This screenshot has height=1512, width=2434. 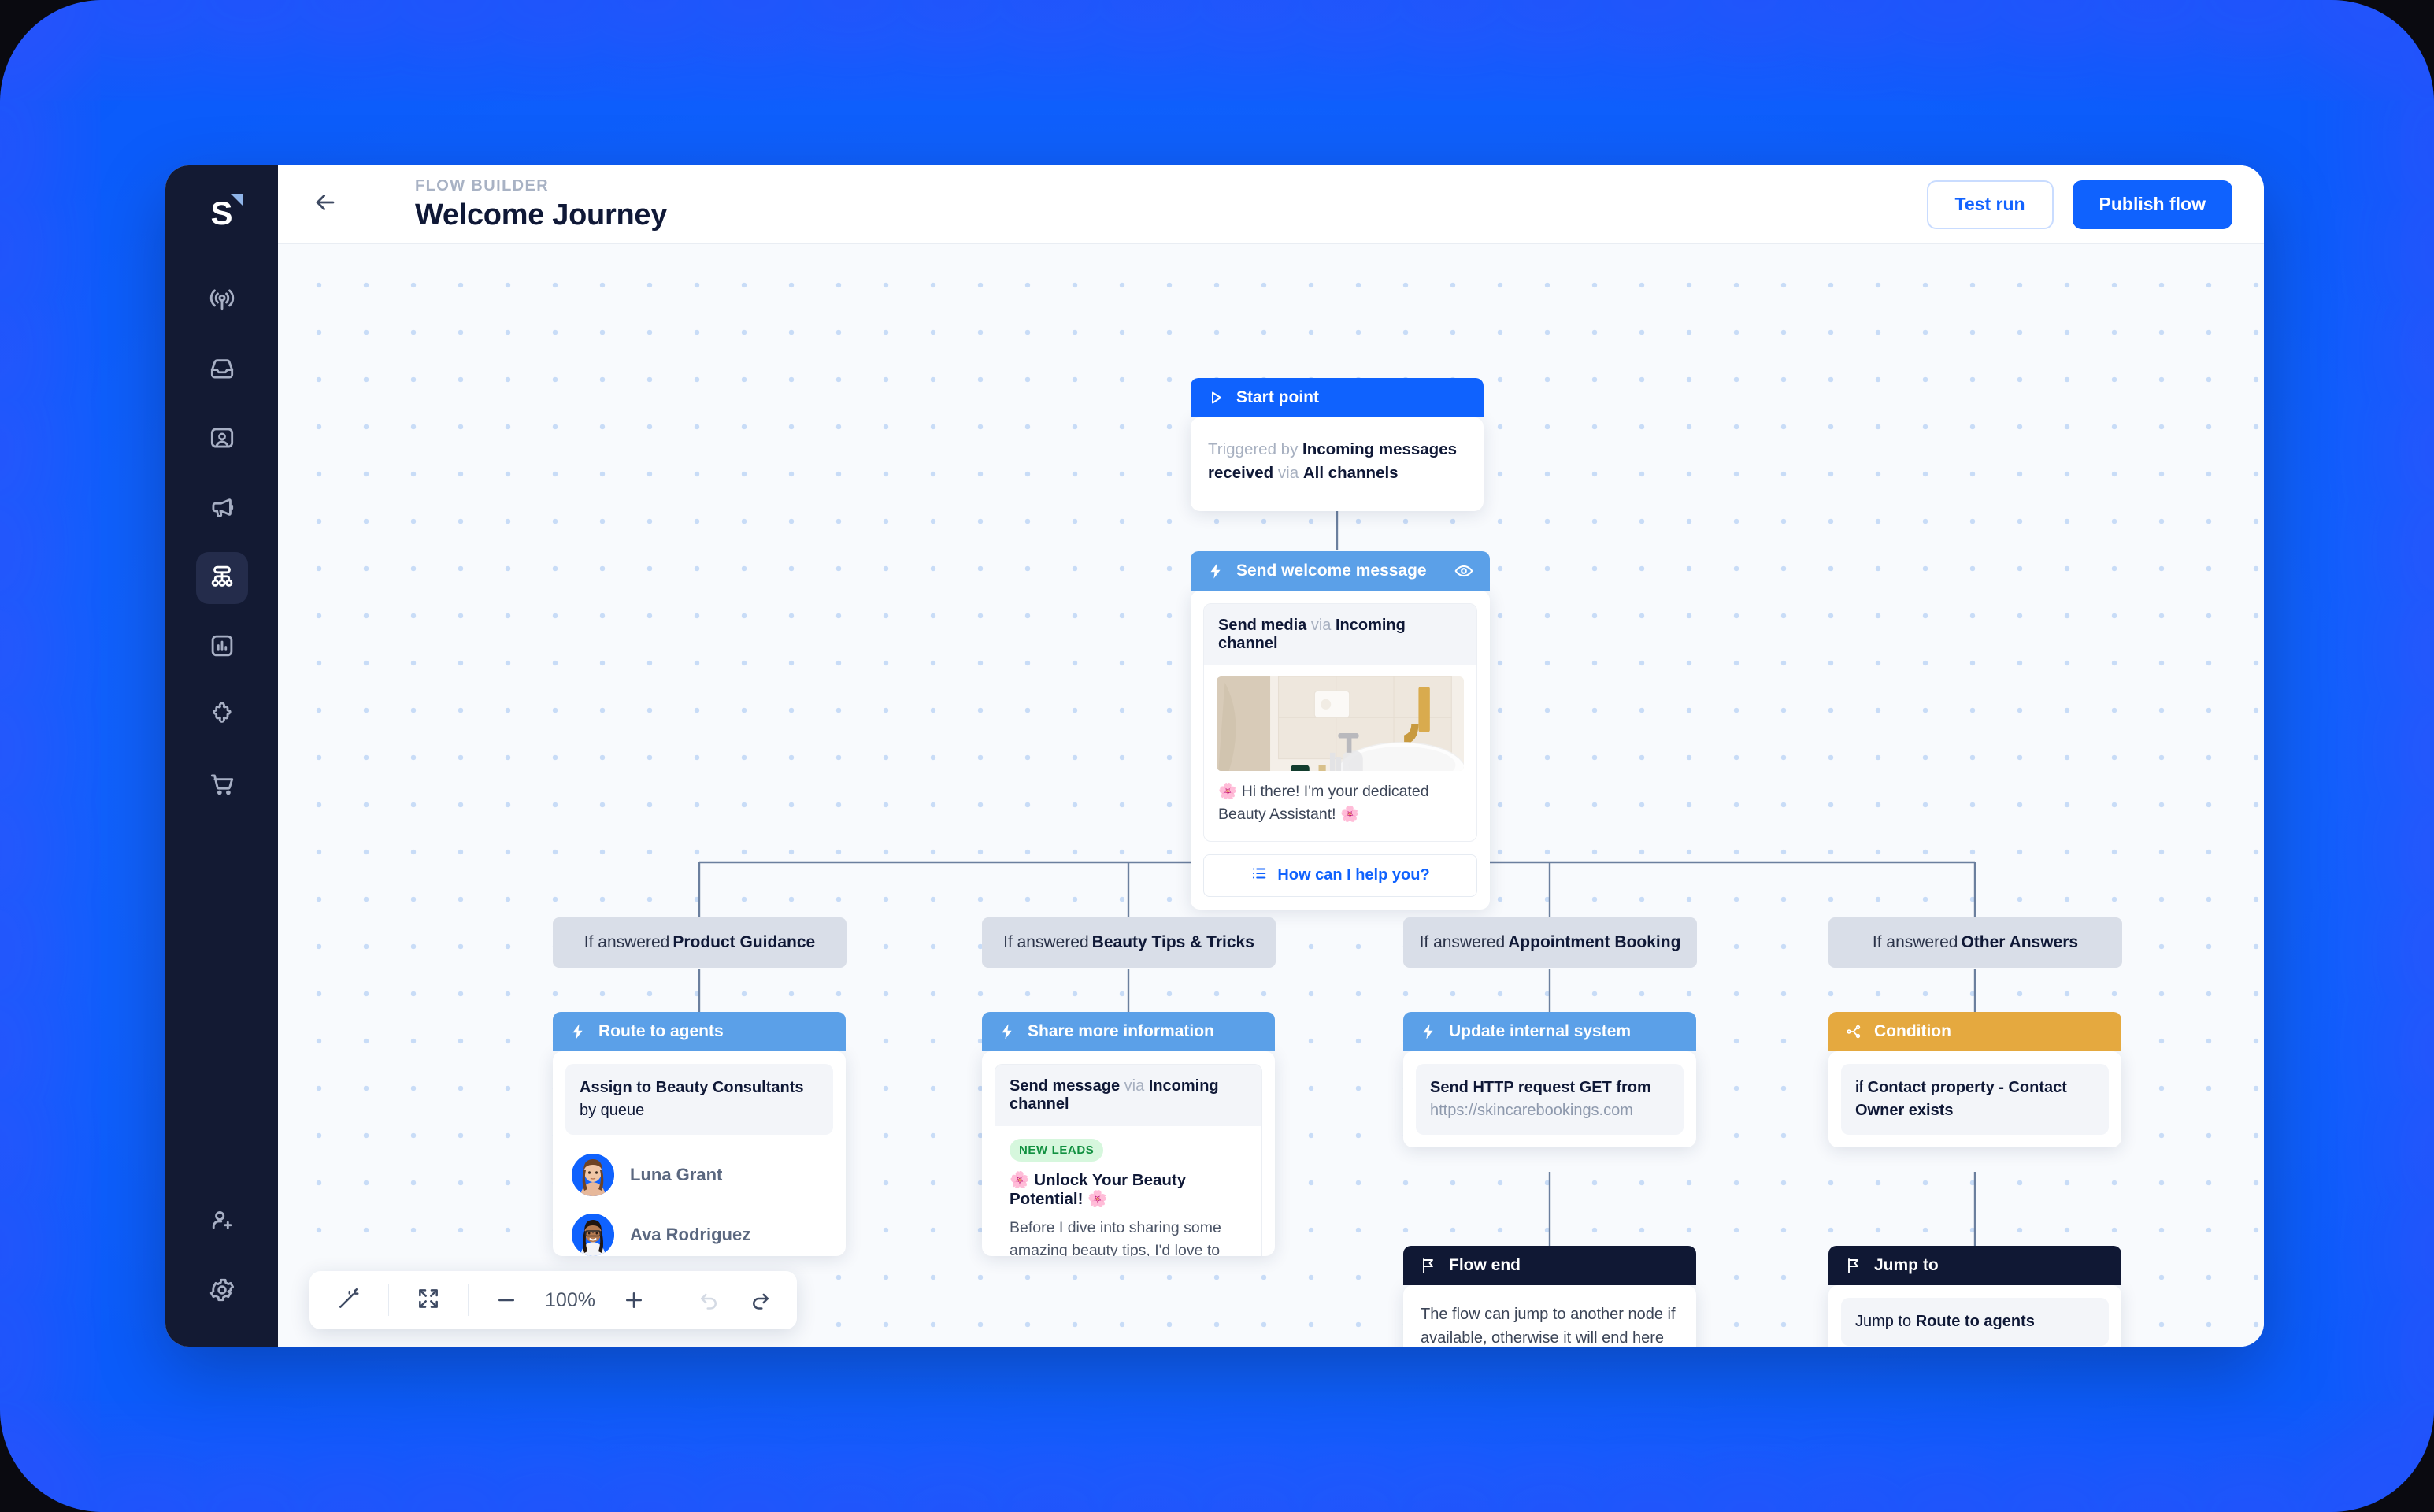 I want to click on test-run-button: Test run, so click(x=1990, y=204).